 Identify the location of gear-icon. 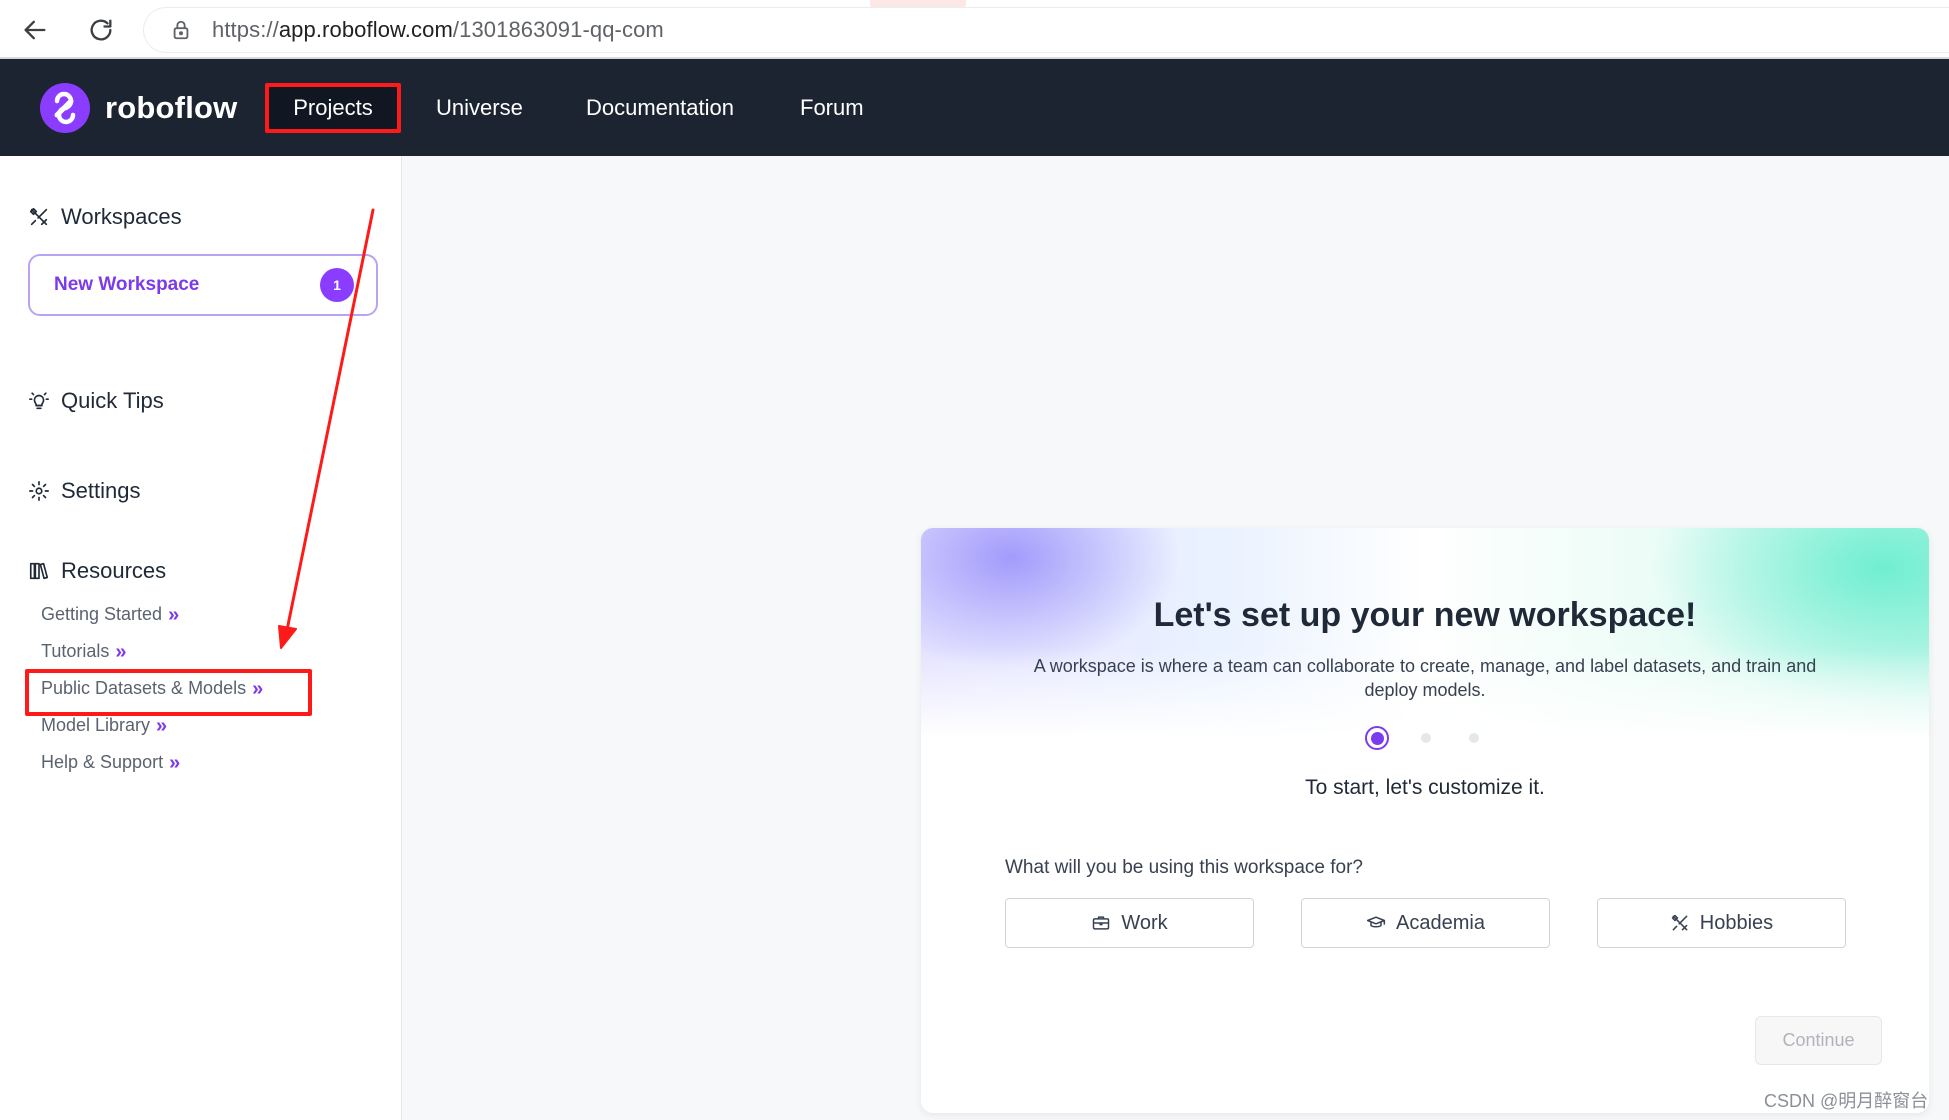
(39, 491).